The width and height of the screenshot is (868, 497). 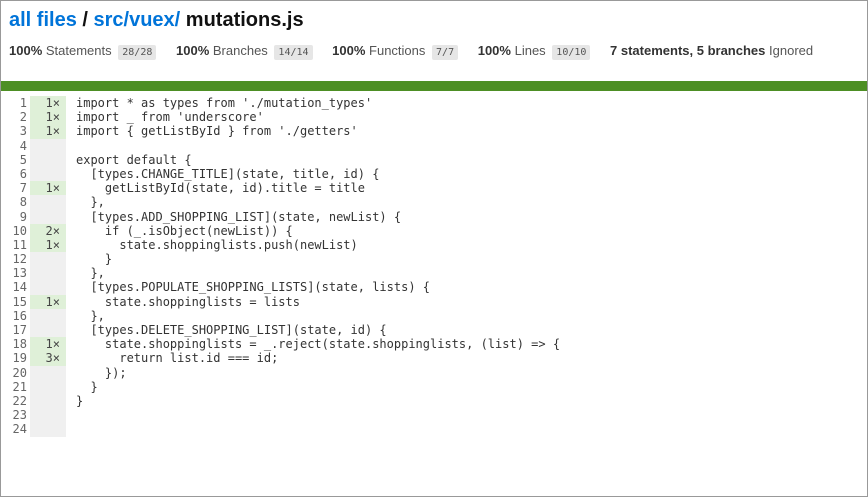 I want to click on breadcrumb-all-files-link: all files, so click(x=43, y=20).